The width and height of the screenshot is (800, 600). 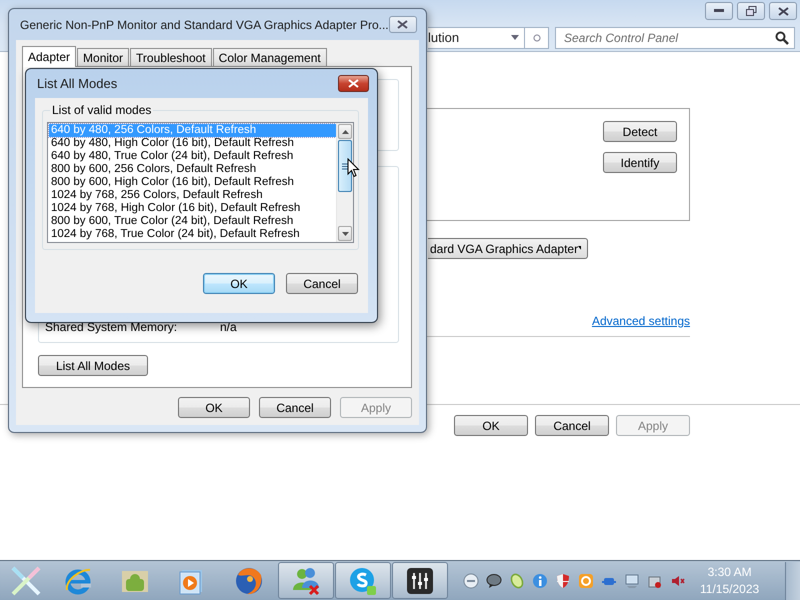 I want to click on dialog-button: Detect, so click(x=640, y=131).